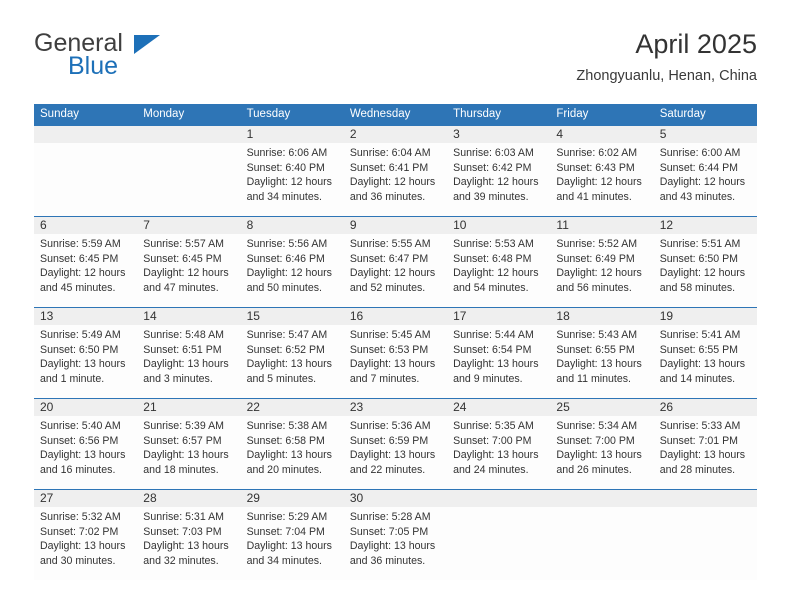 The image size is (792, 612). What do you see at coordinates (562, 225) in the screenshot?
I see `day-number: 11` at bounding box center [562, 225].